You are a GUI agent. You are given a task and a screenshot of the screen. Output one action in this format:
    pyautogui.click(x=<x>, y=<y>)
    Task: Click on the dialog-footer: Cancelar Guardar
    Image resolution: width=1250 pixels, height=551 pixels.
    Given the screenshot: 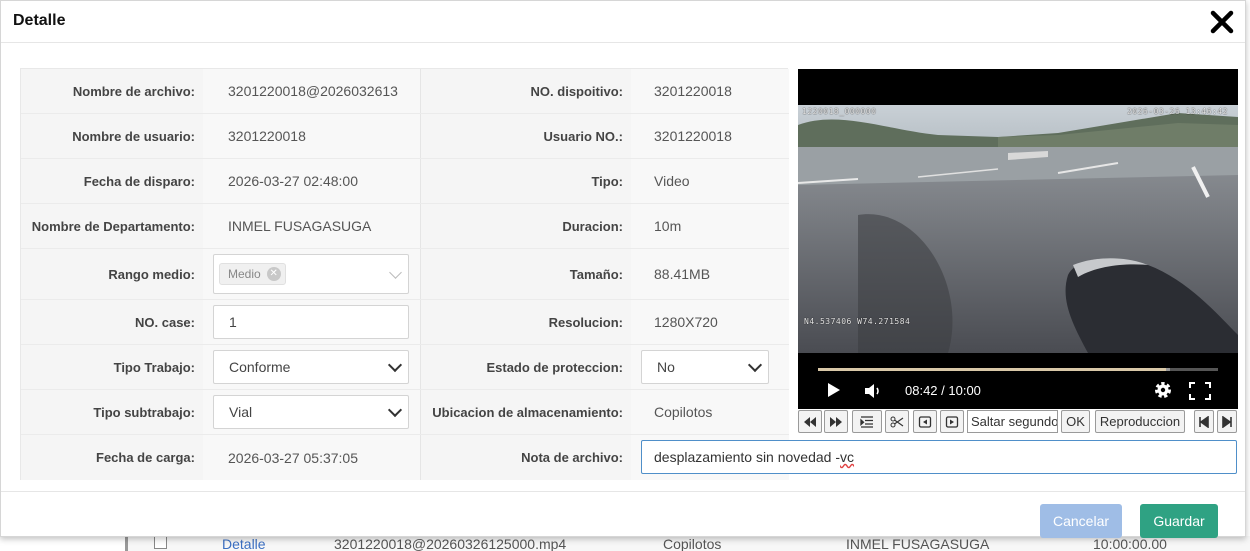 What is the action you would take?
    pyautogui.click(x=623, y=514)
    